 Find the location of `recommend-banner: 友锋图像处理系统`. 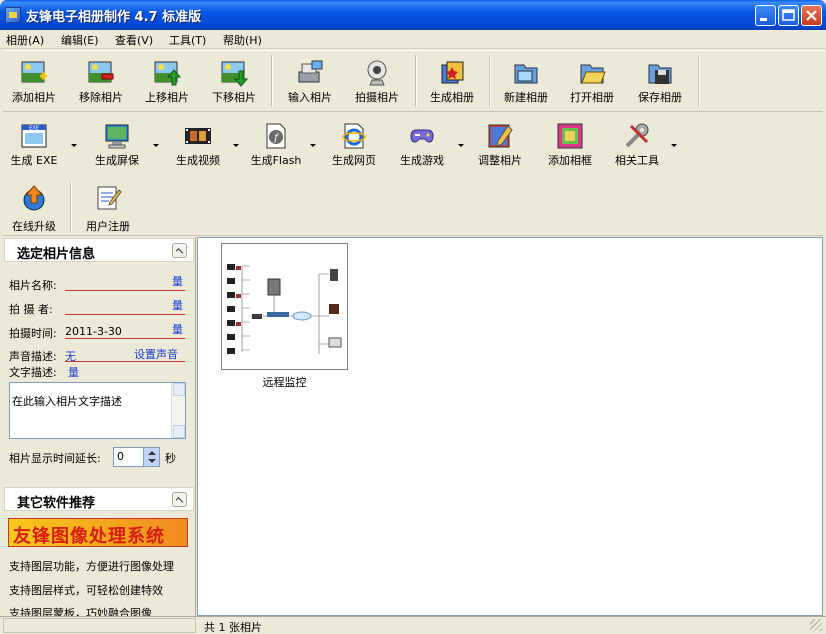

recommend-banner: 友锋图像处理系统 is located at coordinates (98, 532).